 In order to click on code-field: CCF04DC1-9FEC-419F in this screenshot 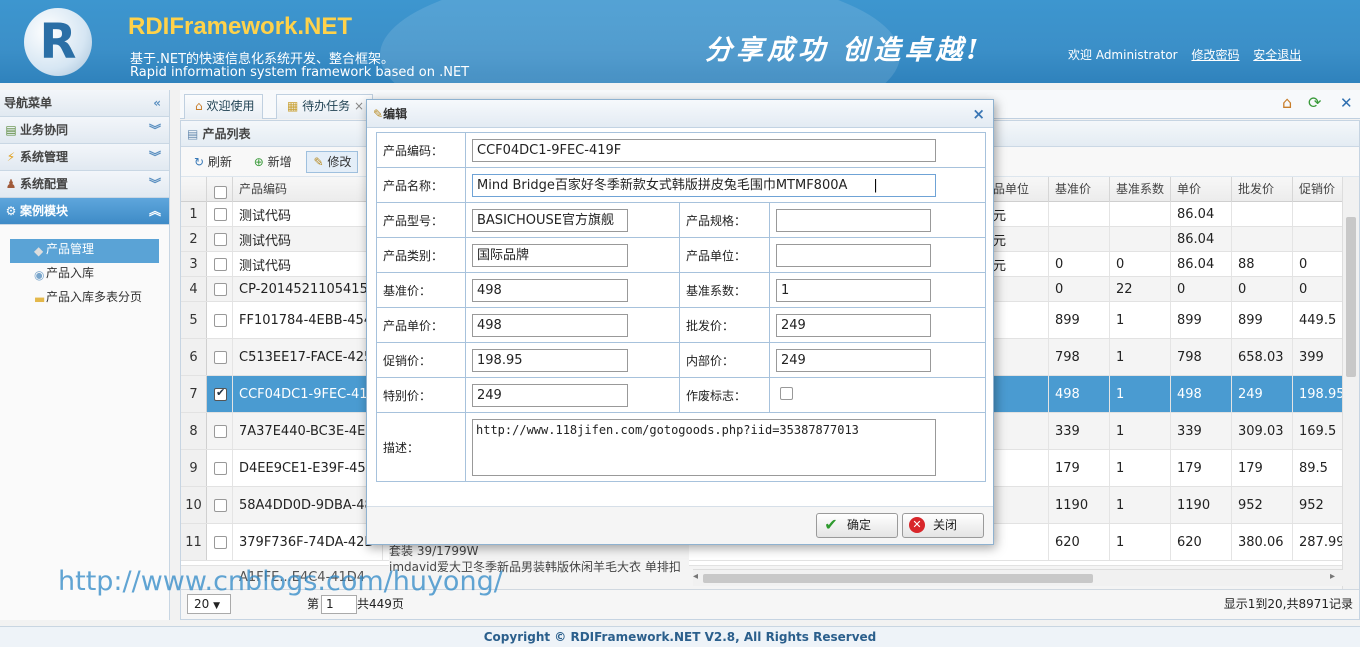, I will do `click(704, 150)`.